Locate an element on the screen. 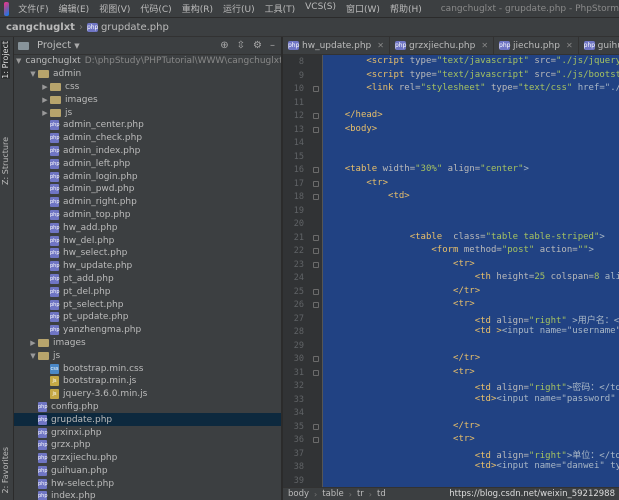 The height and width of the screenshot is (500, 619). menu-item: 工具(T) is located at coordinates (280, 8).